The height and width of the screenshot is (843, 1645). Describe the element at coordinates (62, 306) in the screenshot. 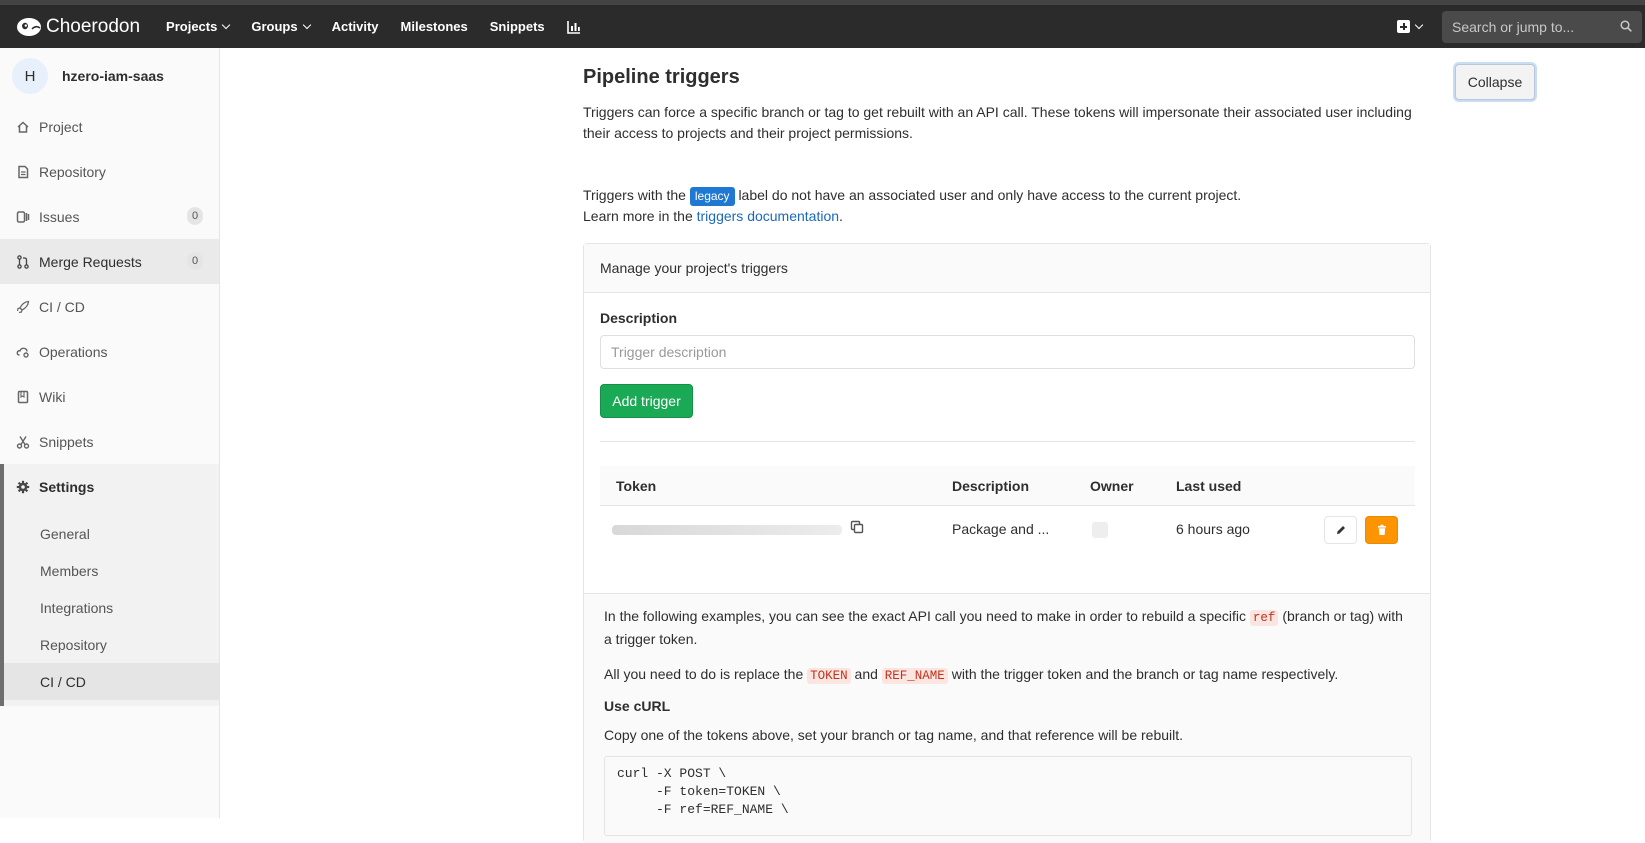

I see `sidebar-item-label: CI / CD` at that location.